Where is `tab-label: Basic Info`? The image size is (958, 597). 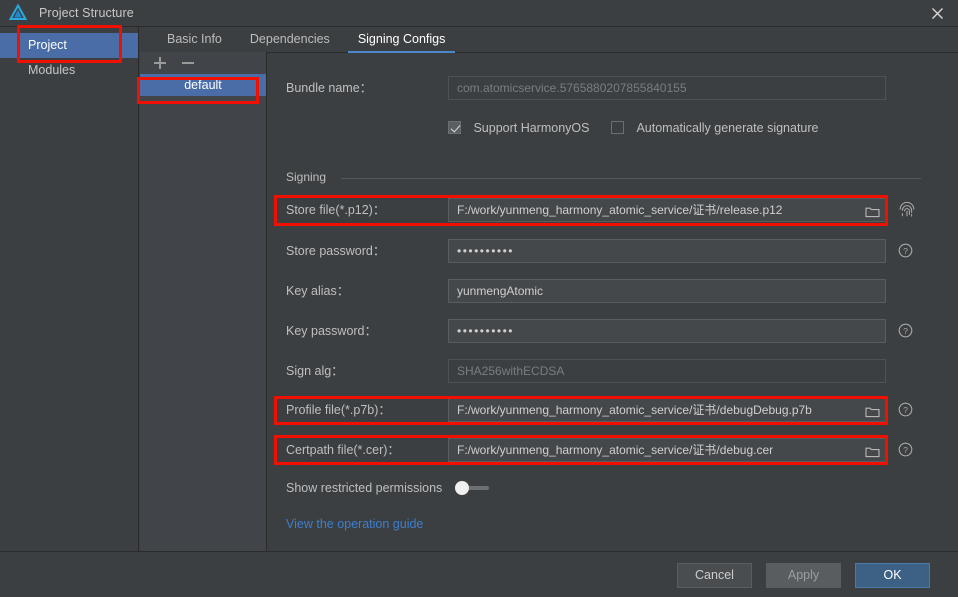 tab-label: Basic Info is located at coordinates (194, 39).